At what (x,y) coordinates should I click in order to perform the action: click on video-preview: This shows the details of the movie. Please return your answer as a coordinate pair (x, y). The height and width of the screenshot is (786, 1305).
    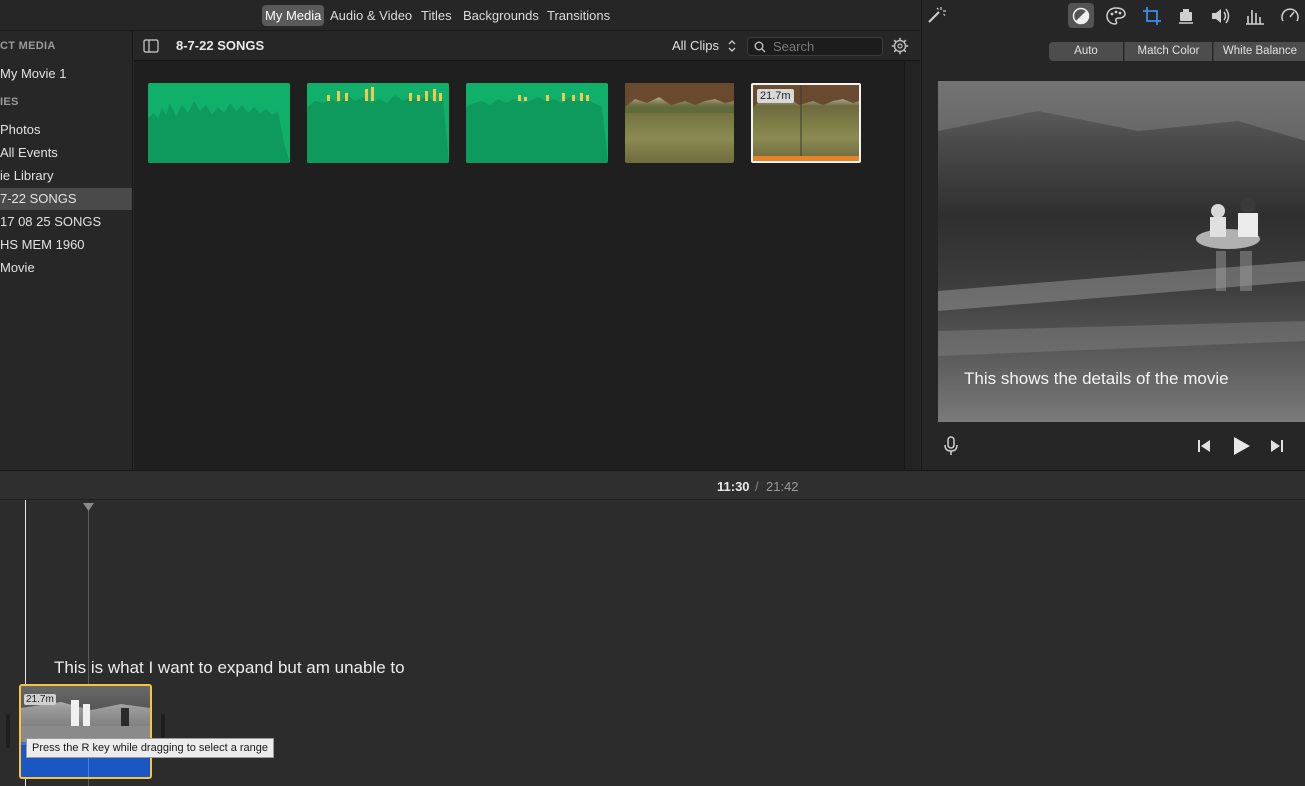
    Looking at the image, I should click on (1121, 251).